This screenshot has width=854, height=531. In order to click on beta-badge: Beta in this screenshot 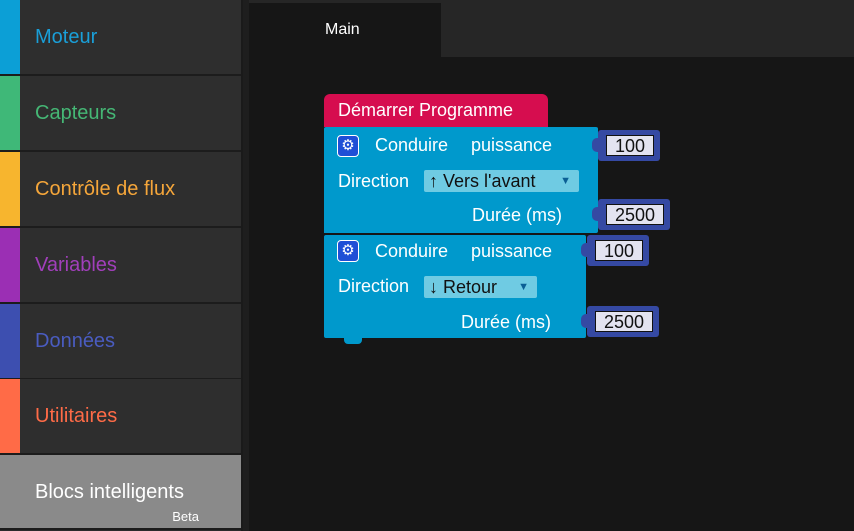, I will do `click(185, 516)`.